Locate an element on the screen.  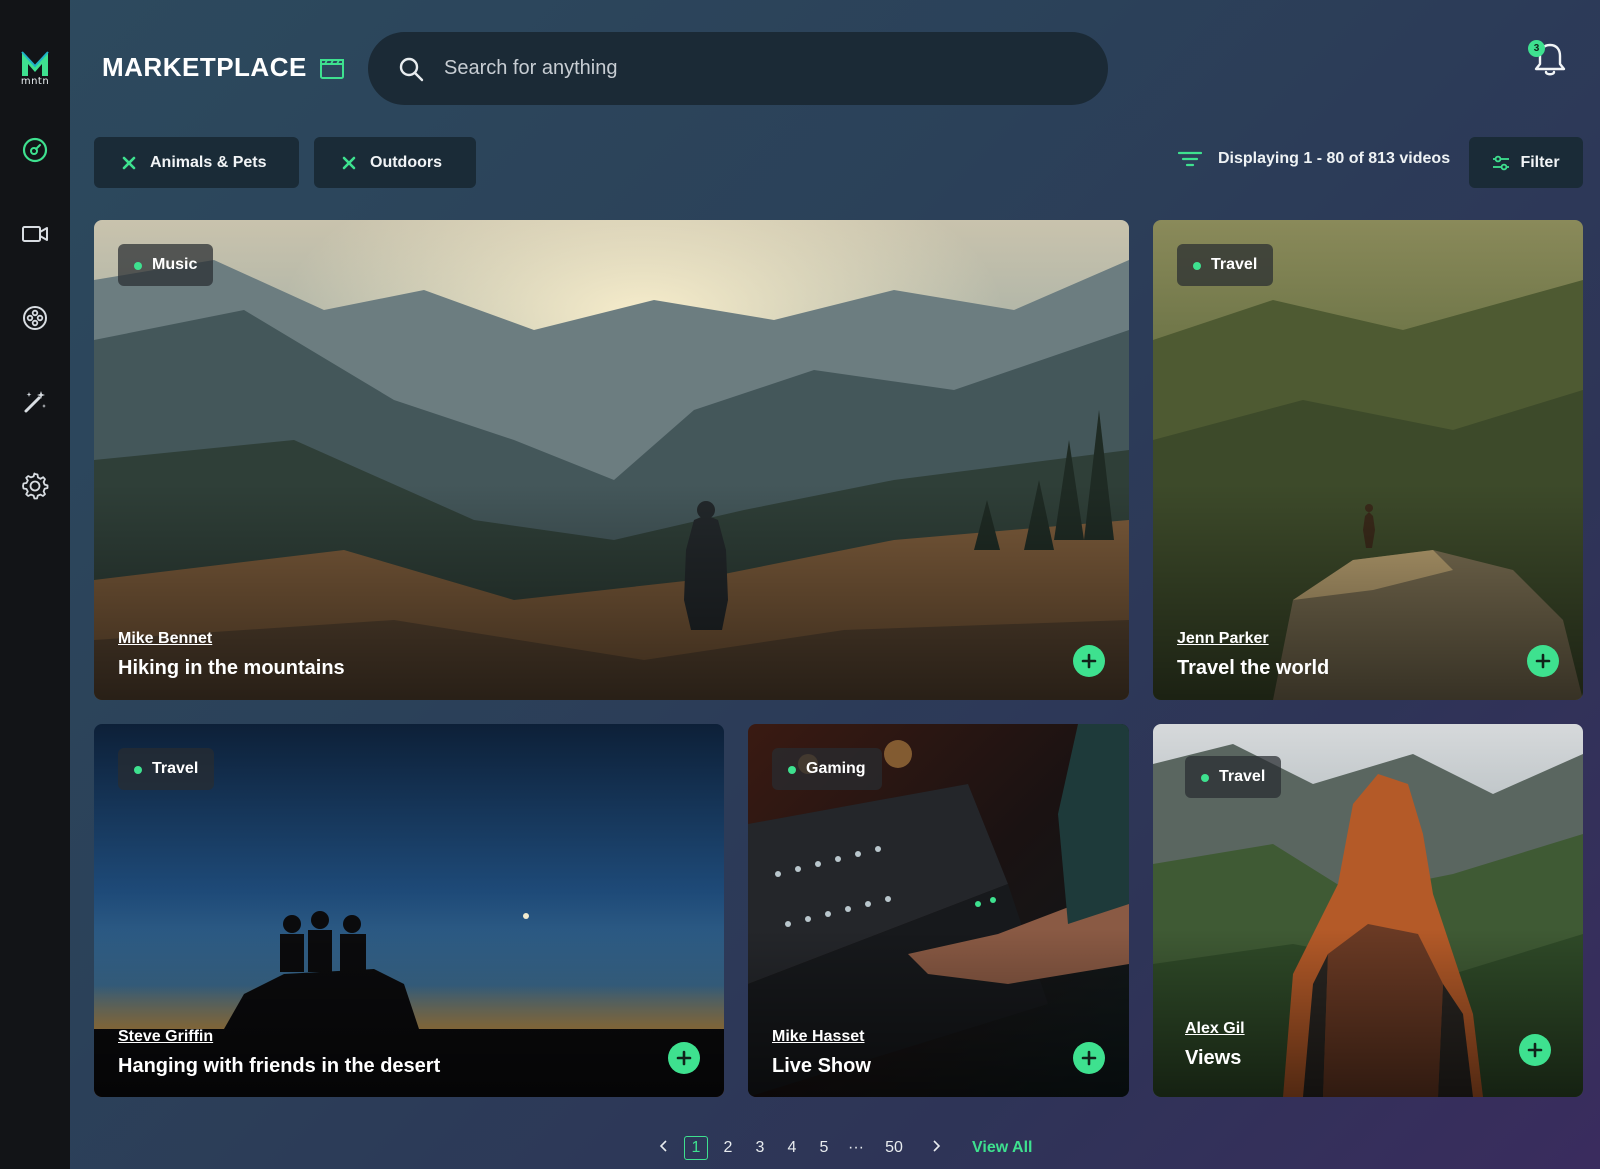
filter-chip-outdoors: Outdoors is located at coordinates (395, 162).